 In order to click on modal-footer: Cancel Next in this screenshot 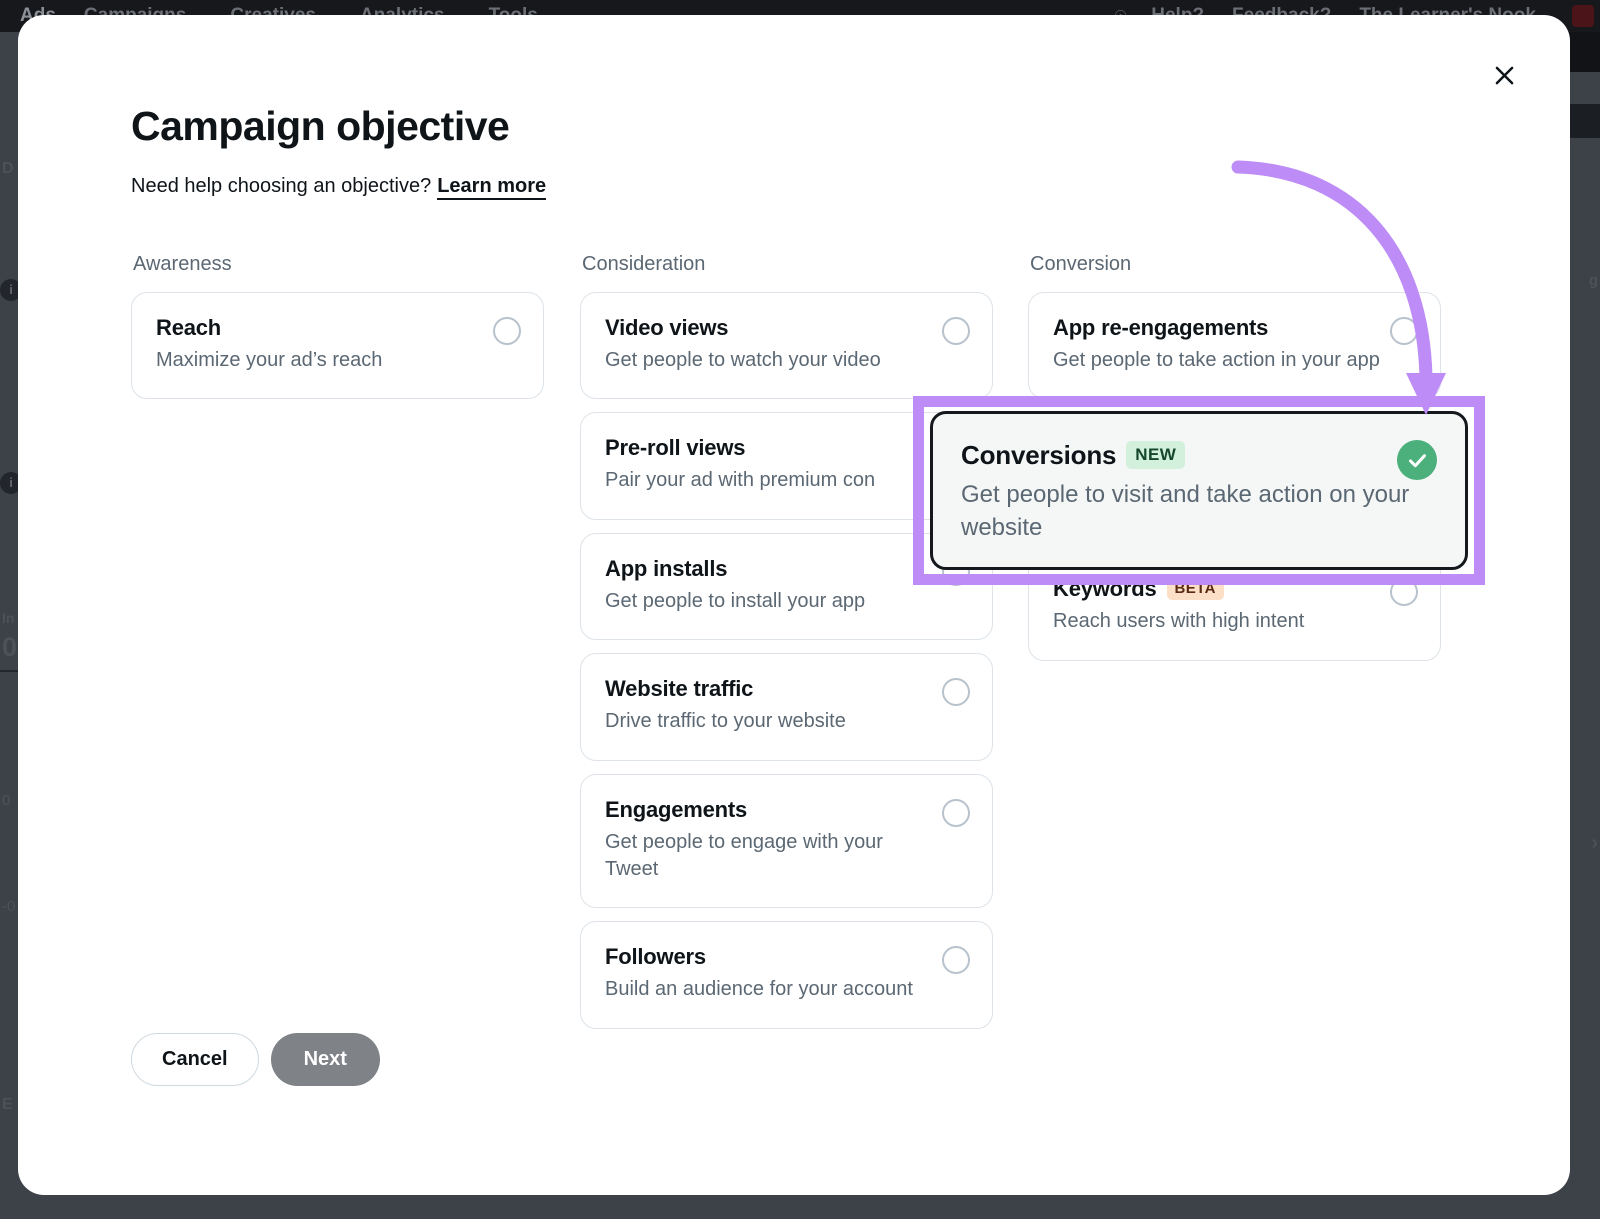, I will do `click(255, 1059)`.